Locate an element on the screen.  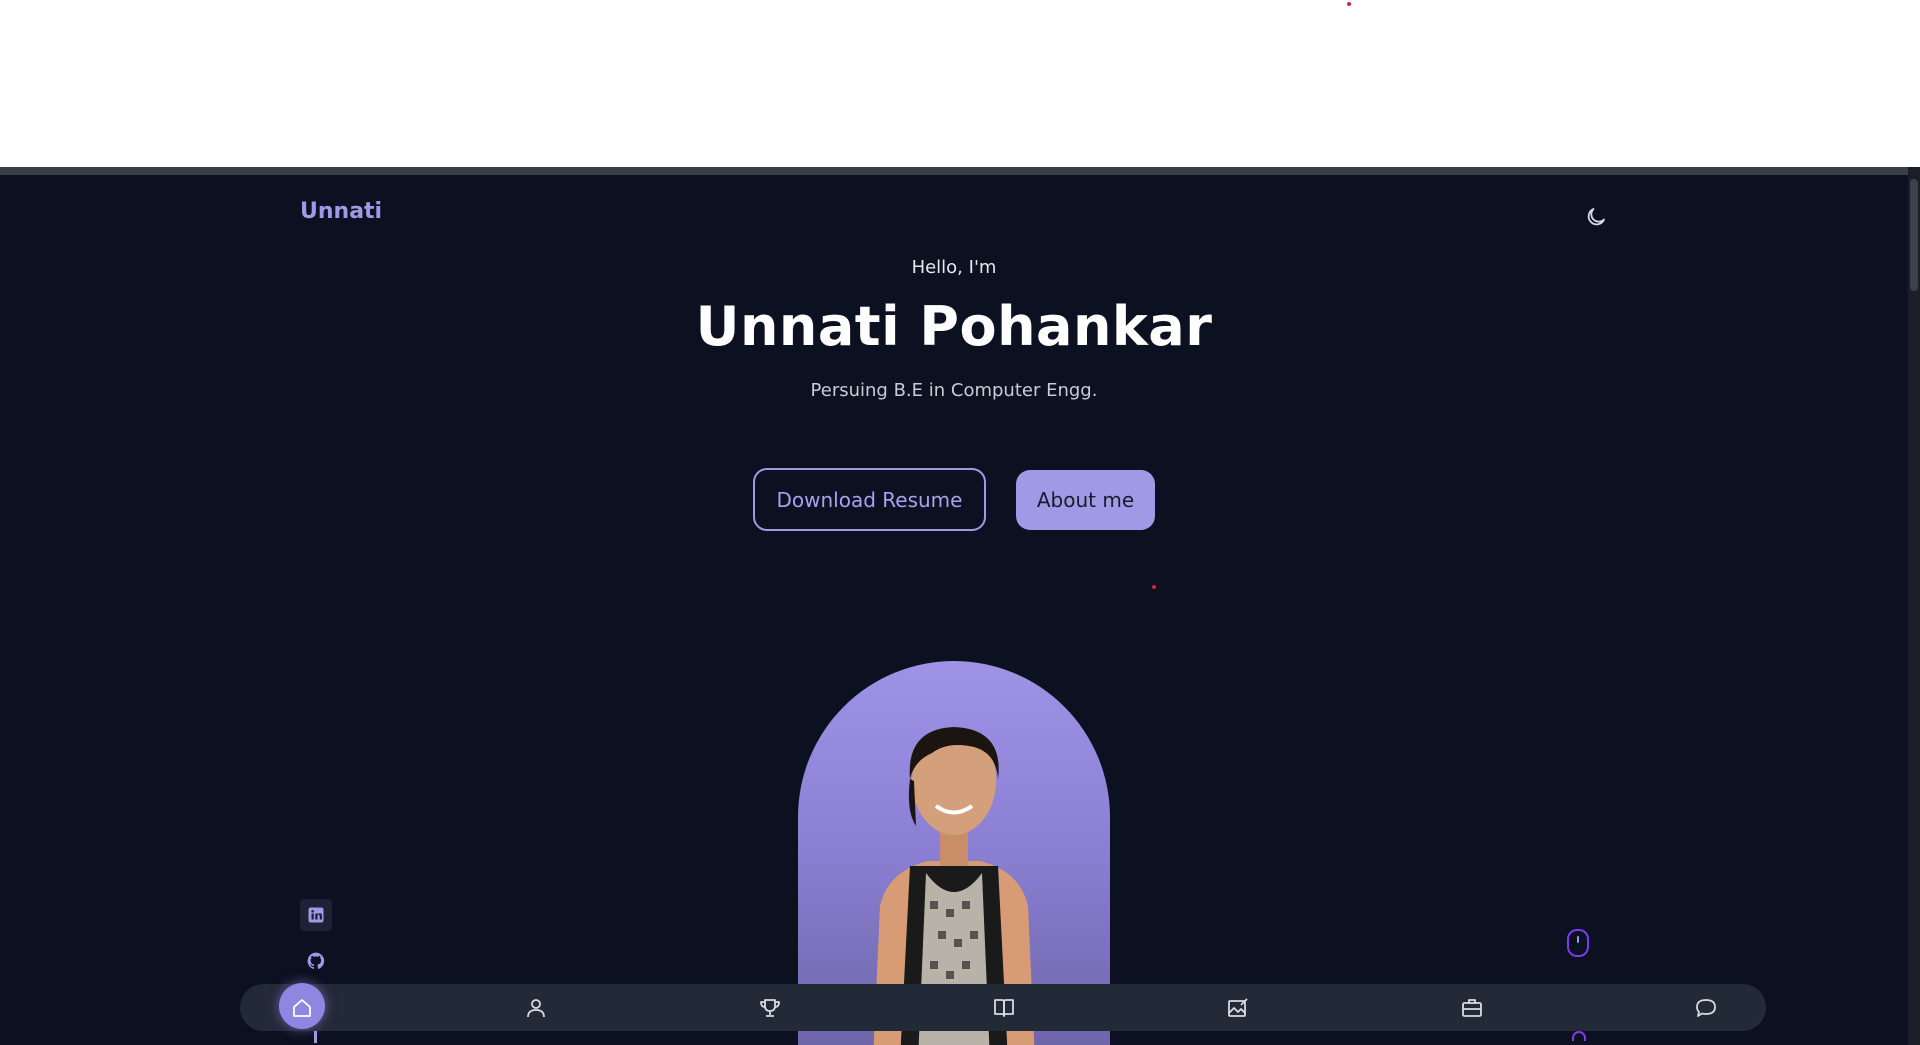
edit-image-icon is located at coordinates (1238, 1007).